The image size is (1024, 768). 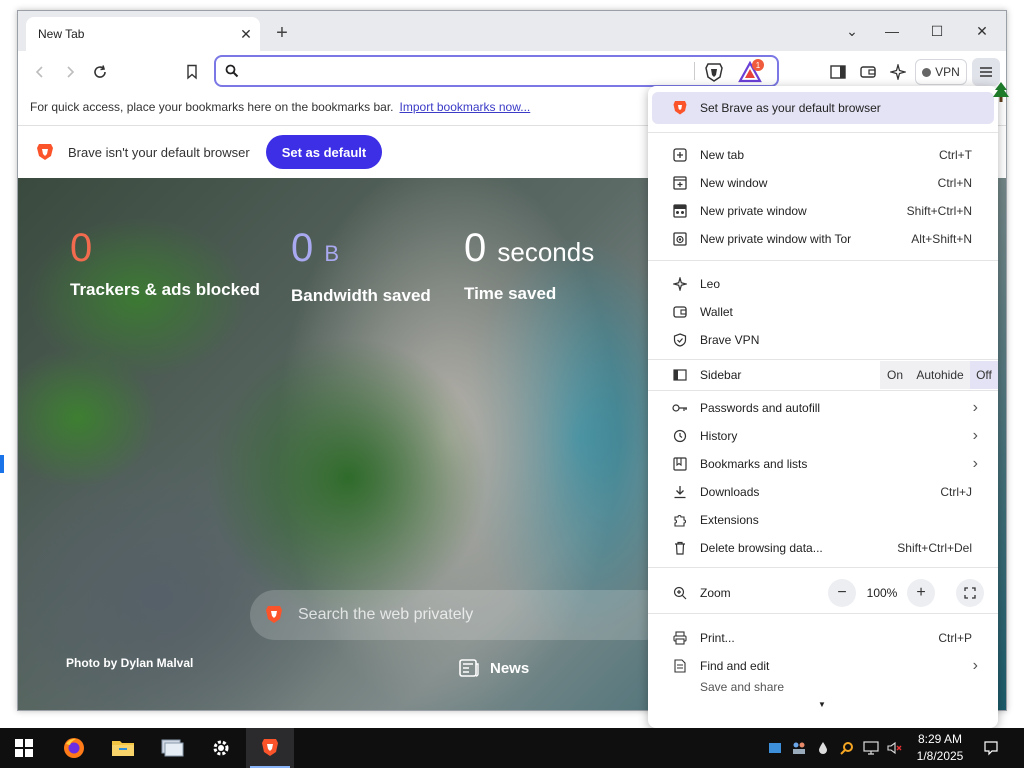 What do you see at coordinates (823, 666) in the screenshot?
I see `menu-item-find-edit: Find and edit ›` at bounding box center [823, 666].